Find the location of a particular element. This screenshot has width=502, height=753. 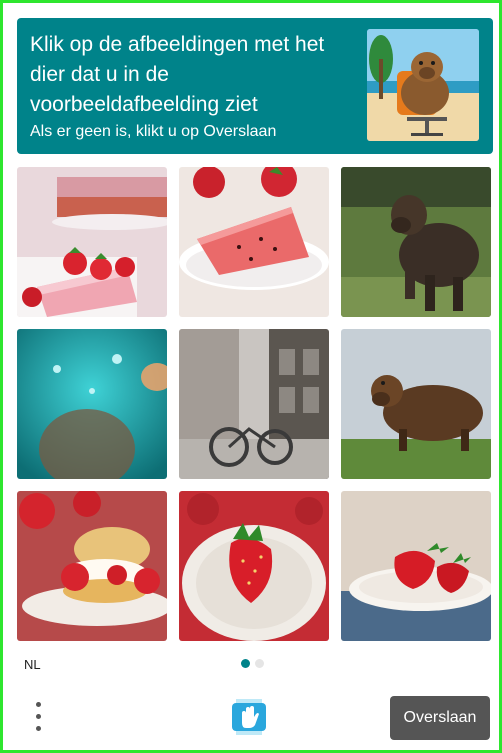

image-tile-capybara is located at coordinates (416, 242).